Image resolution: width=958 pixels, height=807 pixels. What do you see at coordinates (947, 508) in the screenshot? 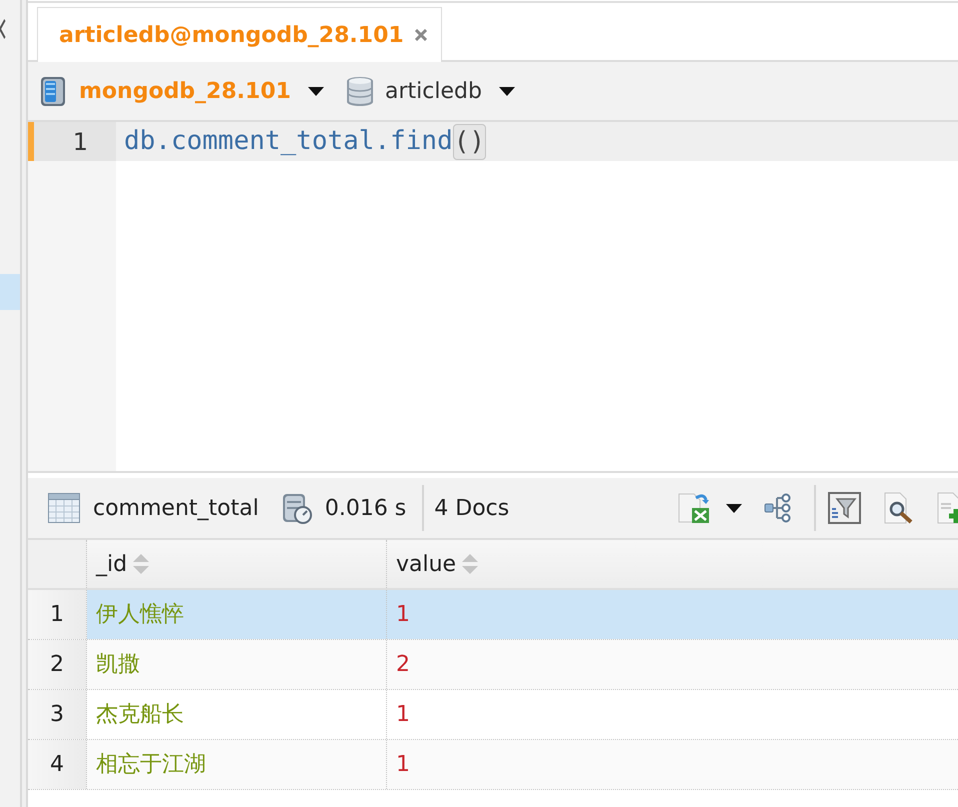
I see `add-document-icon` at bounding box center [947, 508].